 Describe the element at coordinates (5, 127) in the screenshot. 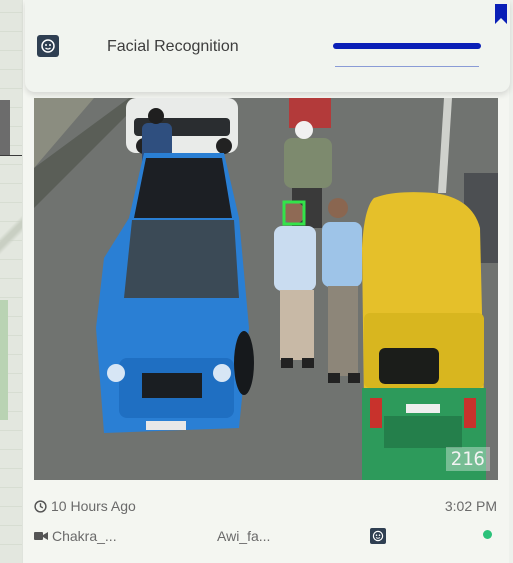

I see `map-block` at that location.